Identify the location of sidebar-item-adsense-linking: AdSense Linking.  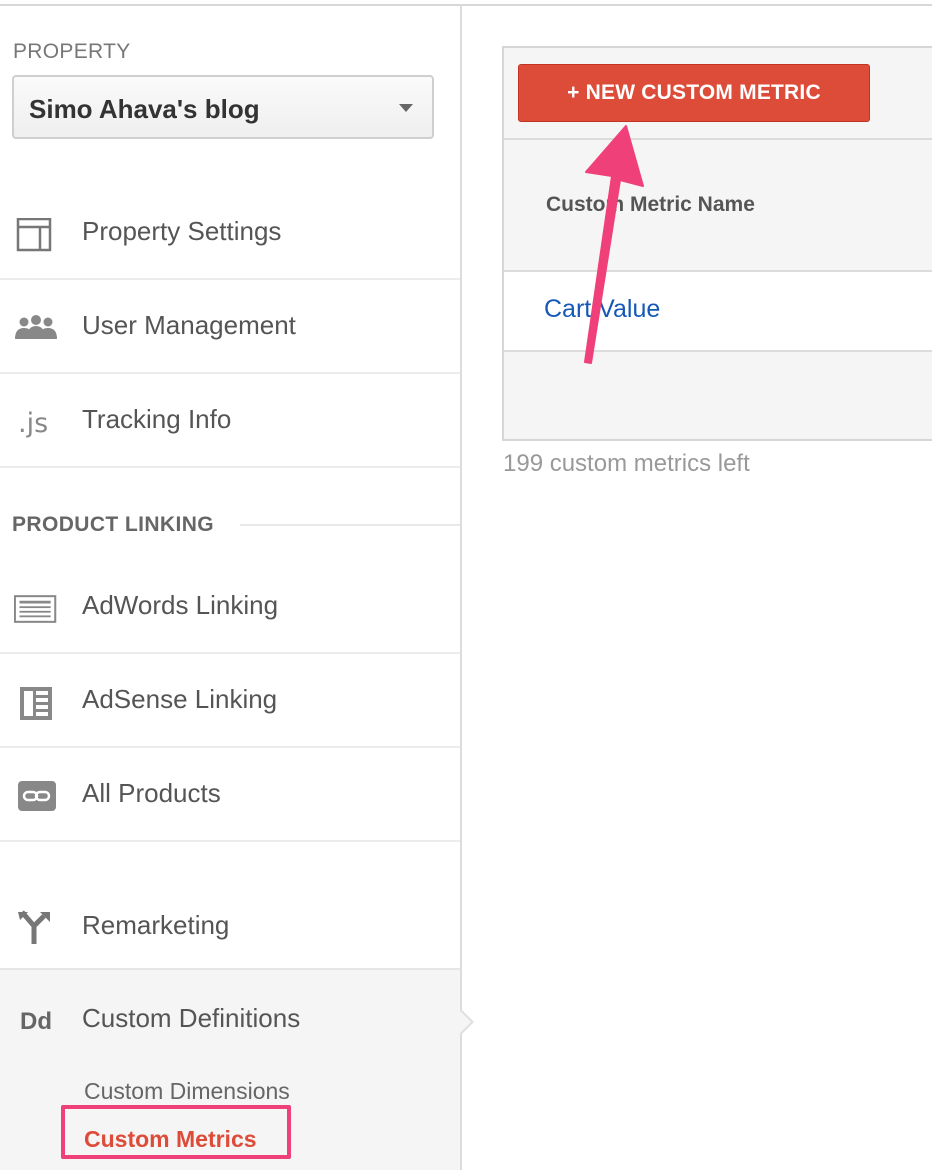
(230, 702).